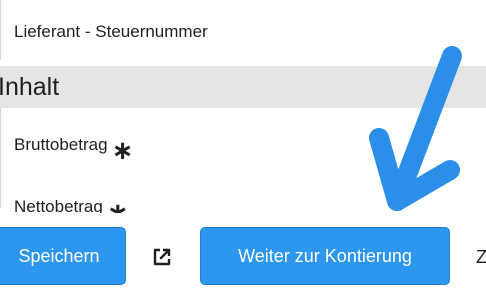  I want to click on truncated-button-label: Z, so click(481, 257).